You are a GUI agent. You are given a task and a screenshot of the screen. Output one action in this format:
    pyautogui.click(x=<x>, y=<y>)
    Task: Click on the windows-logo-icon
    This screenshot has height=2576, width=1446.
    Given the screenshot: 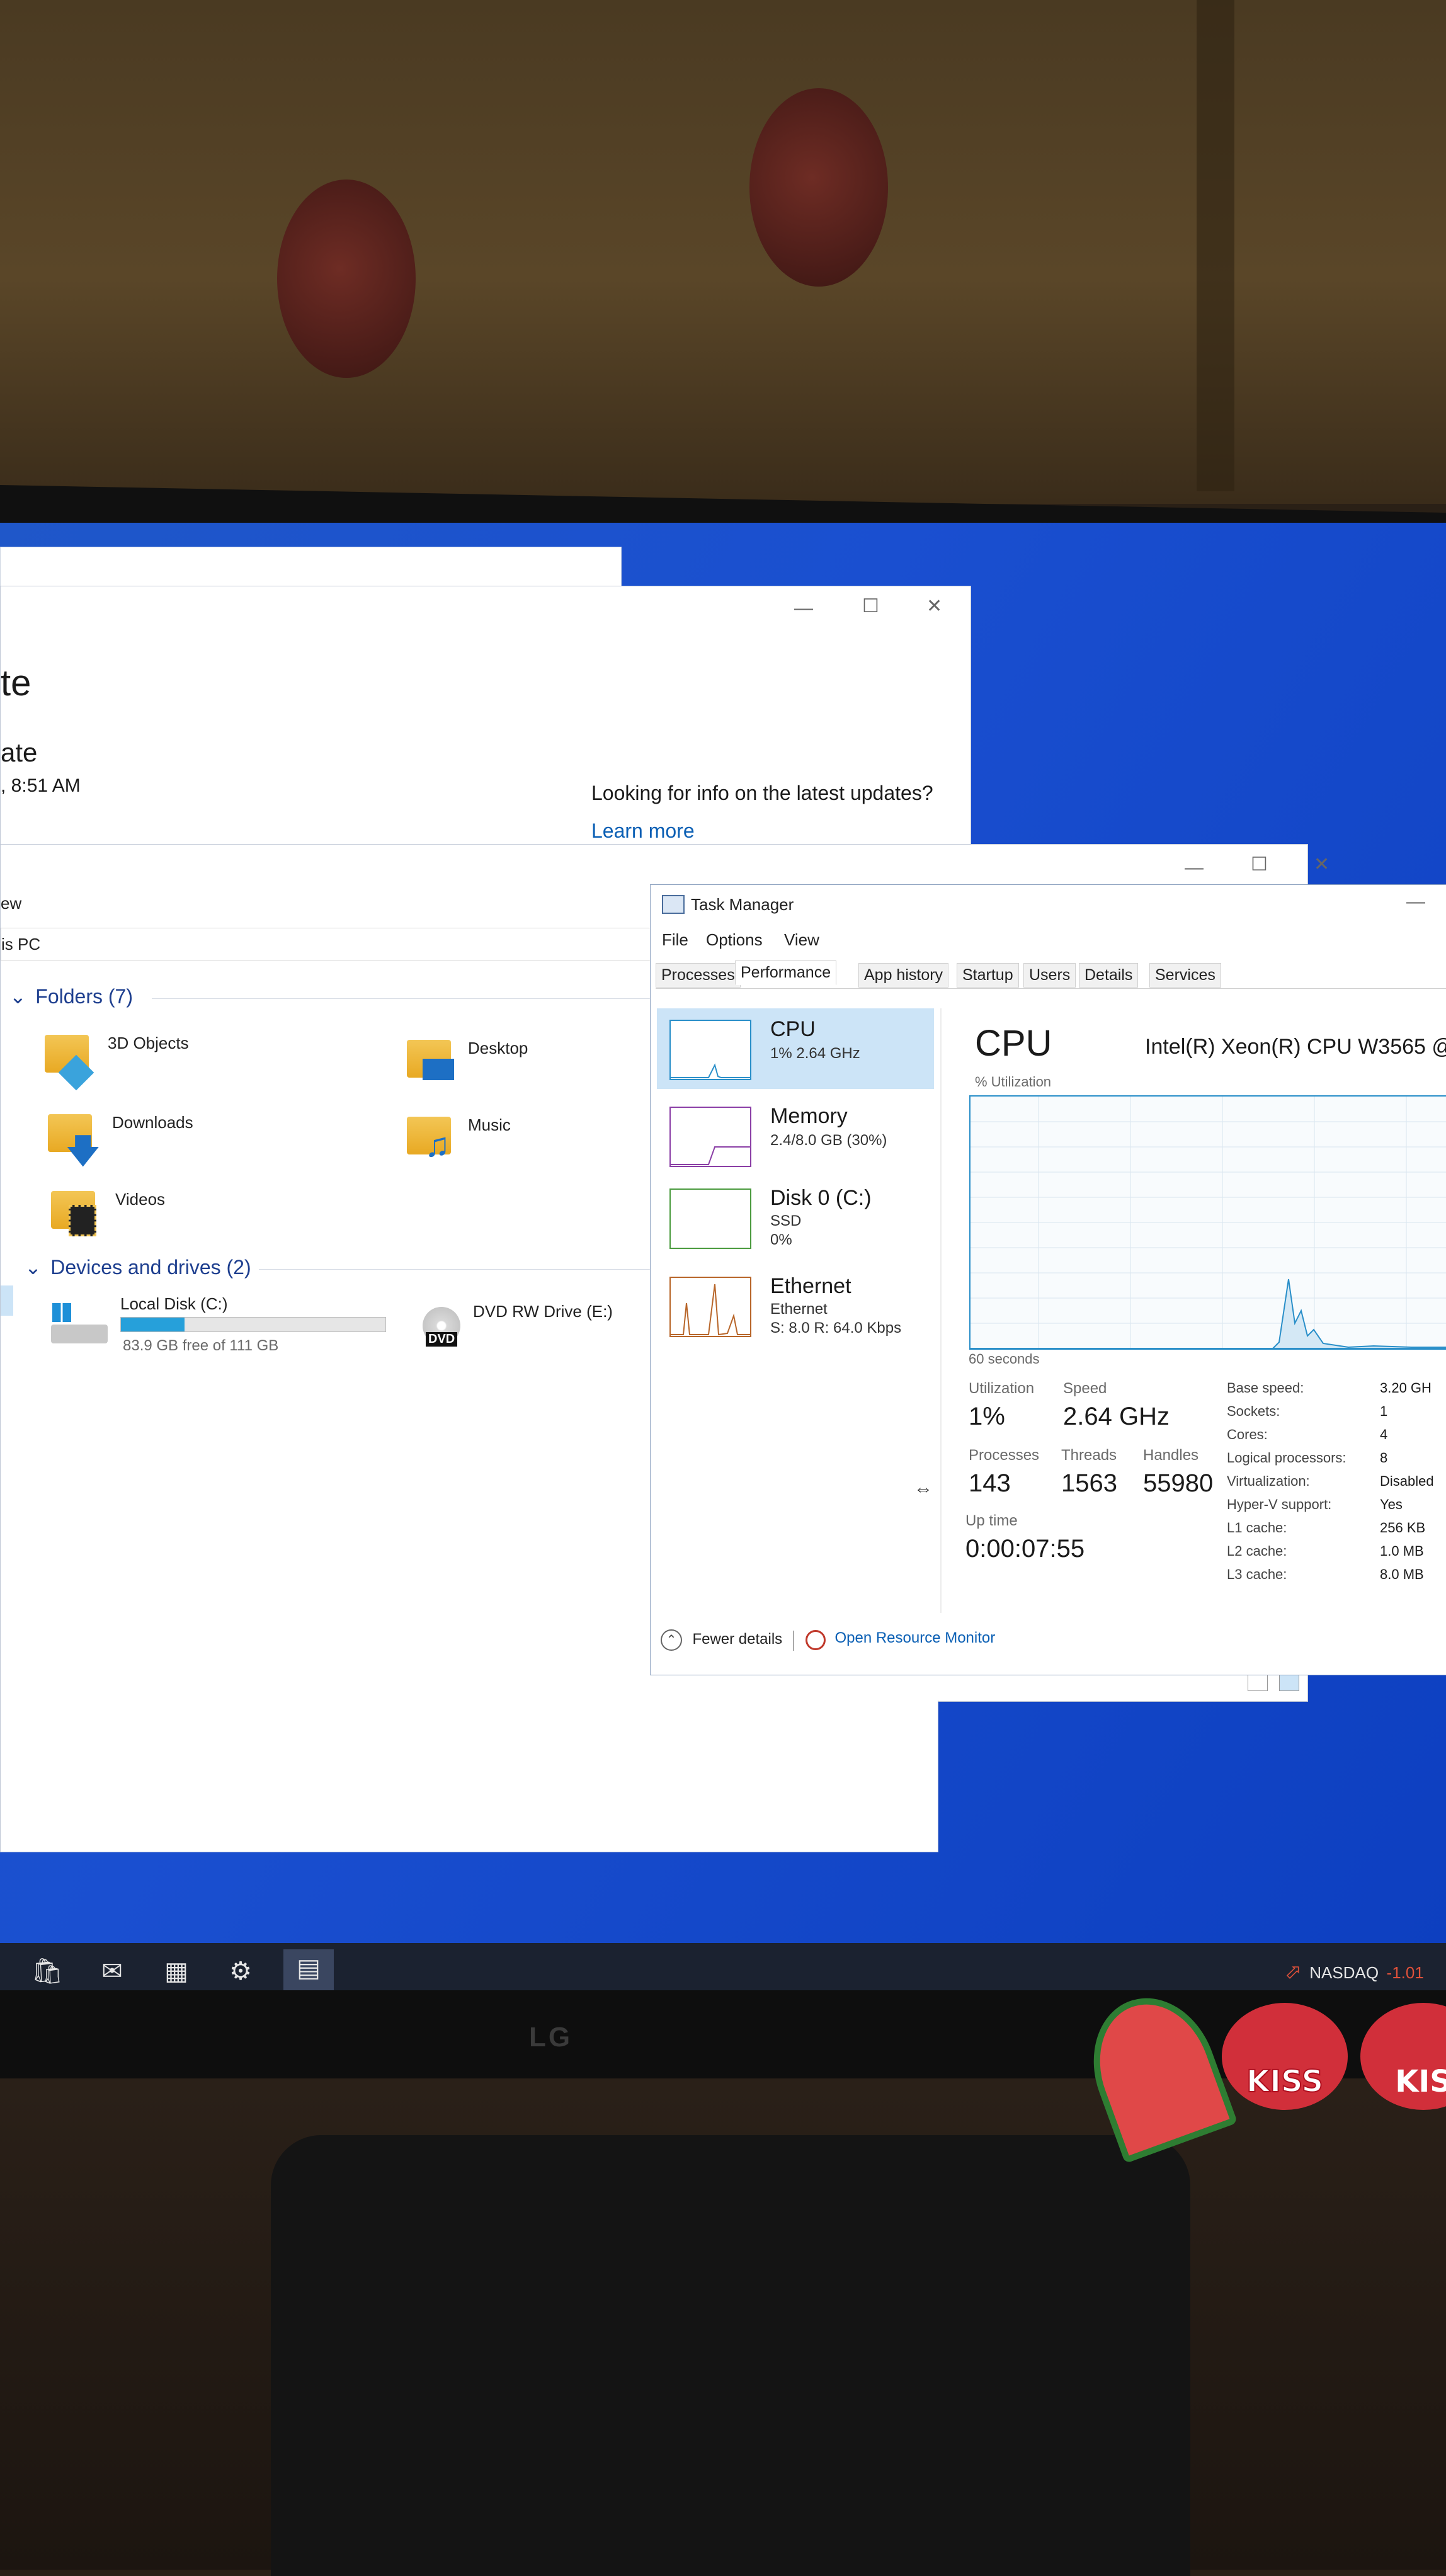 What is the action you would take?
    pyautogui.click(x=61, y=1312)
    